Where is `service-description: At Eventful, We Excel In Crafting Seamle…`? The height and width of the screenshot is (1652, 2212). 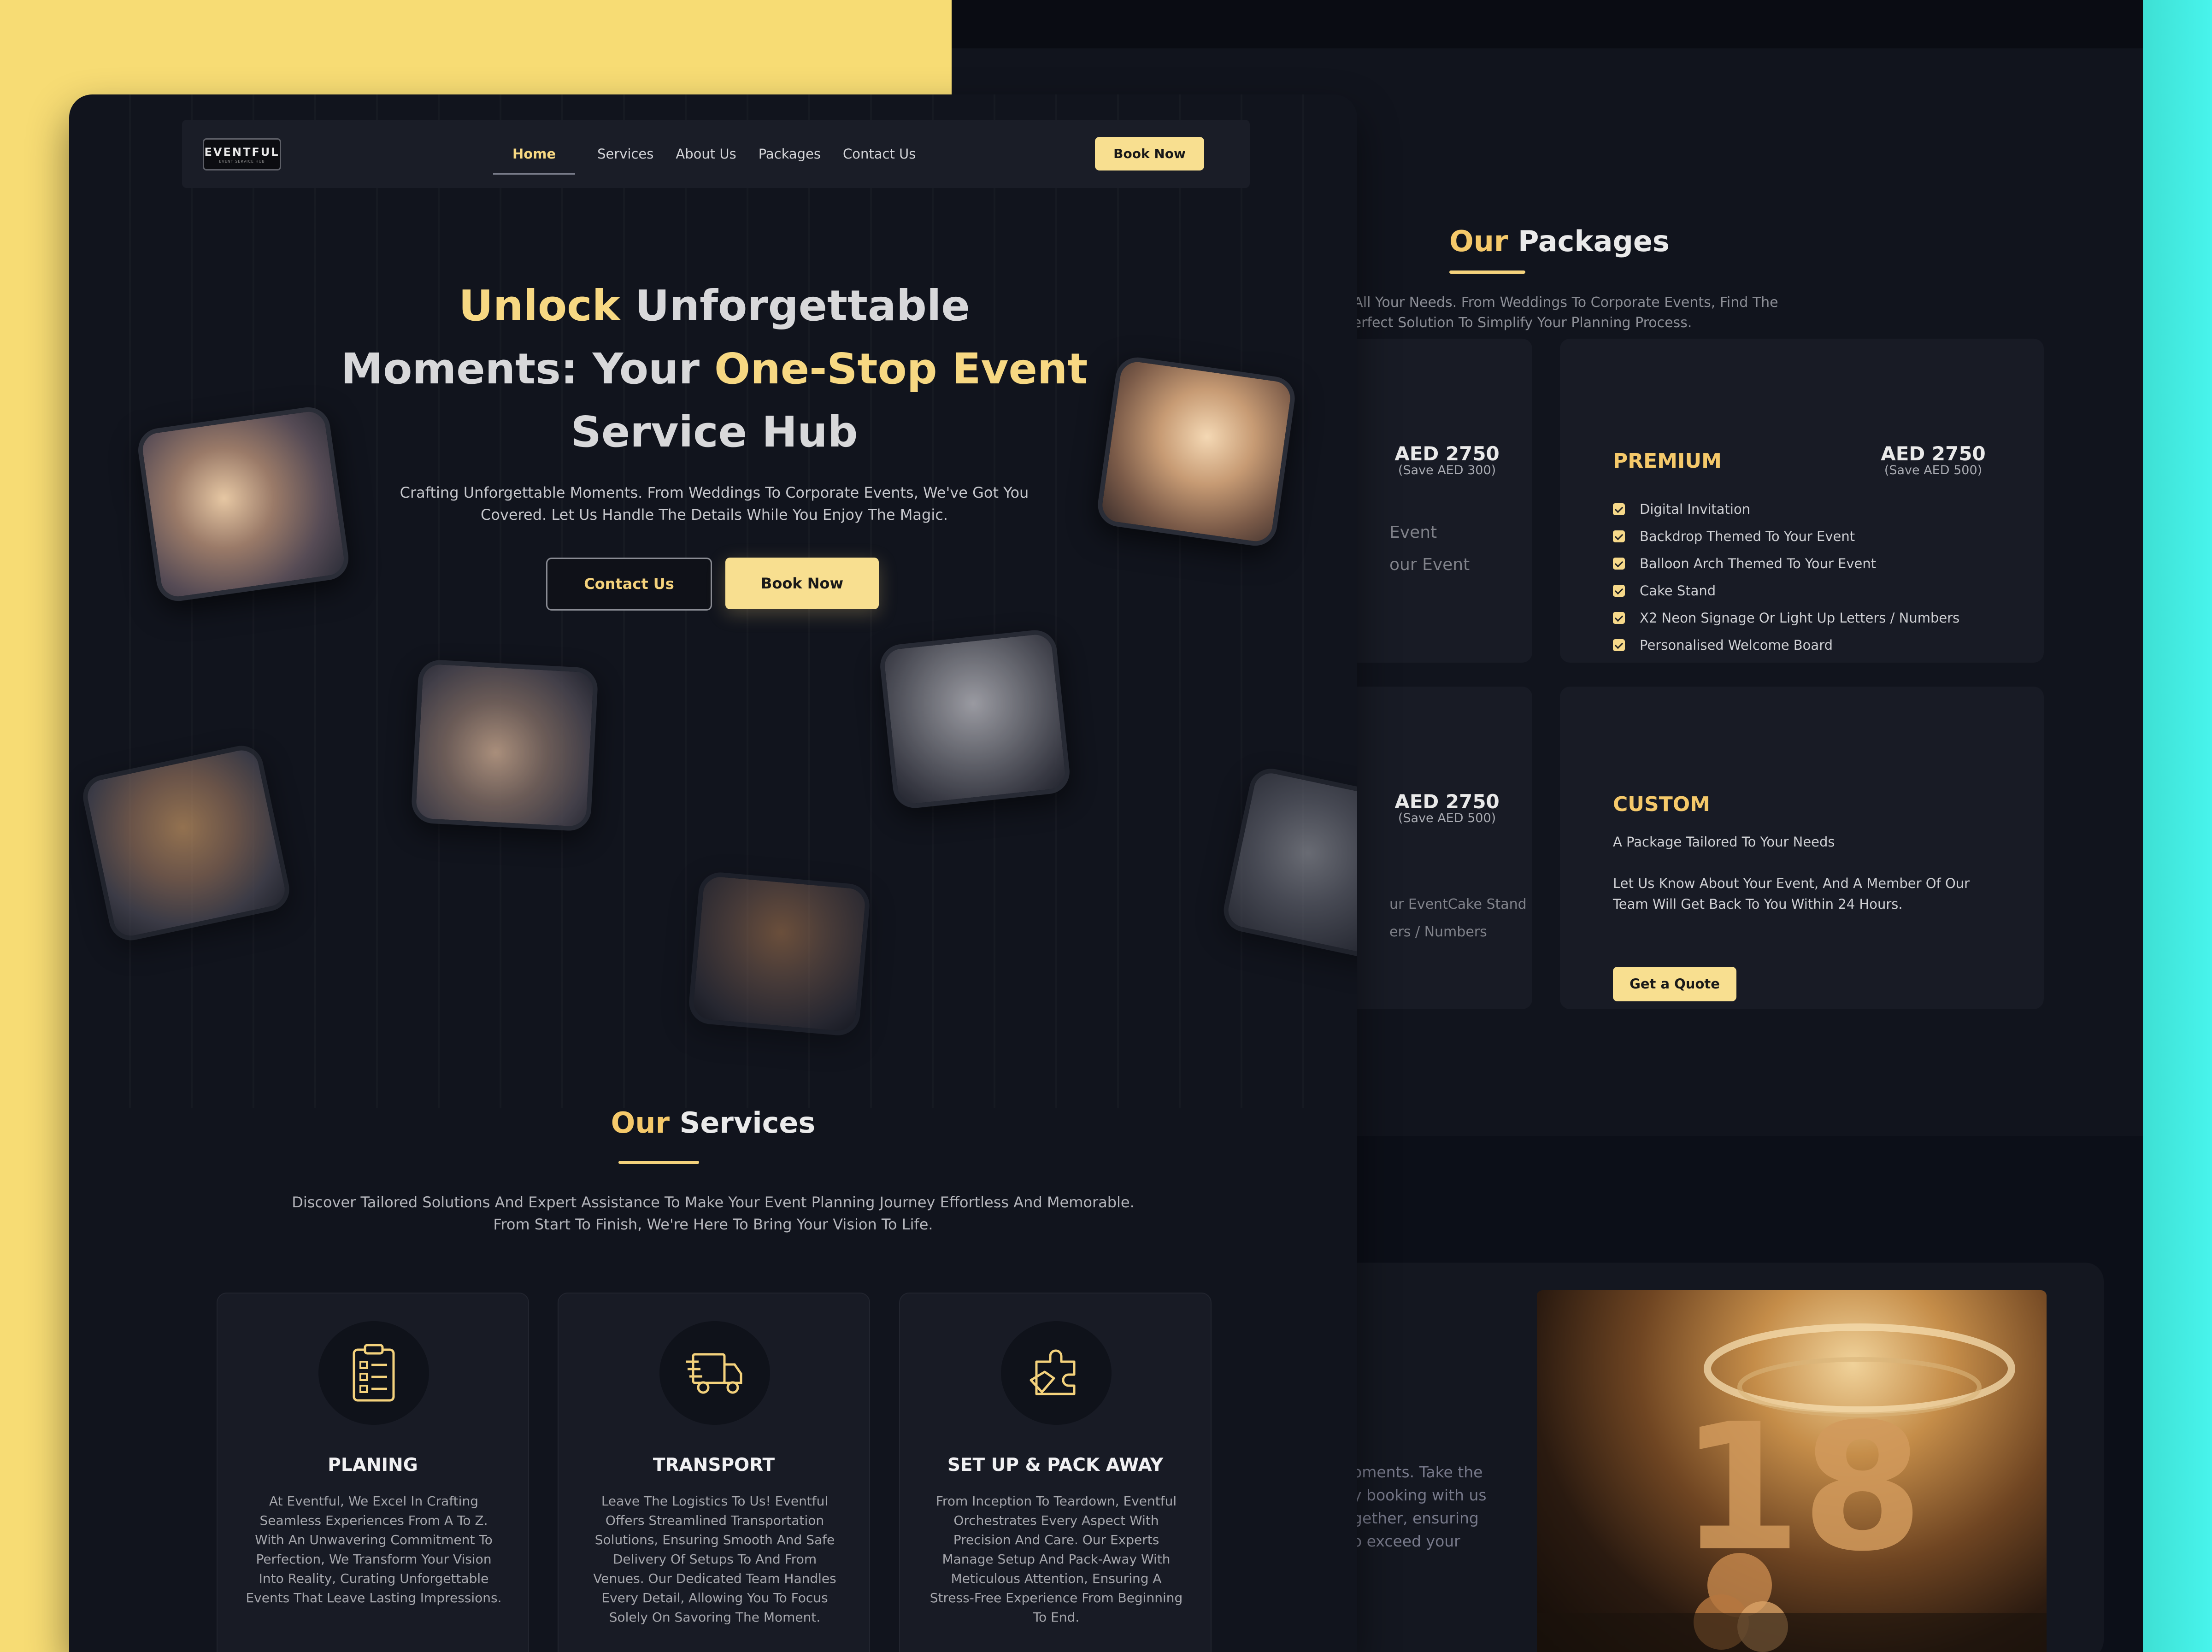 service-description: At Eventful, We Excel In Crafting Seamle… is located at coordinates (373, 1550).